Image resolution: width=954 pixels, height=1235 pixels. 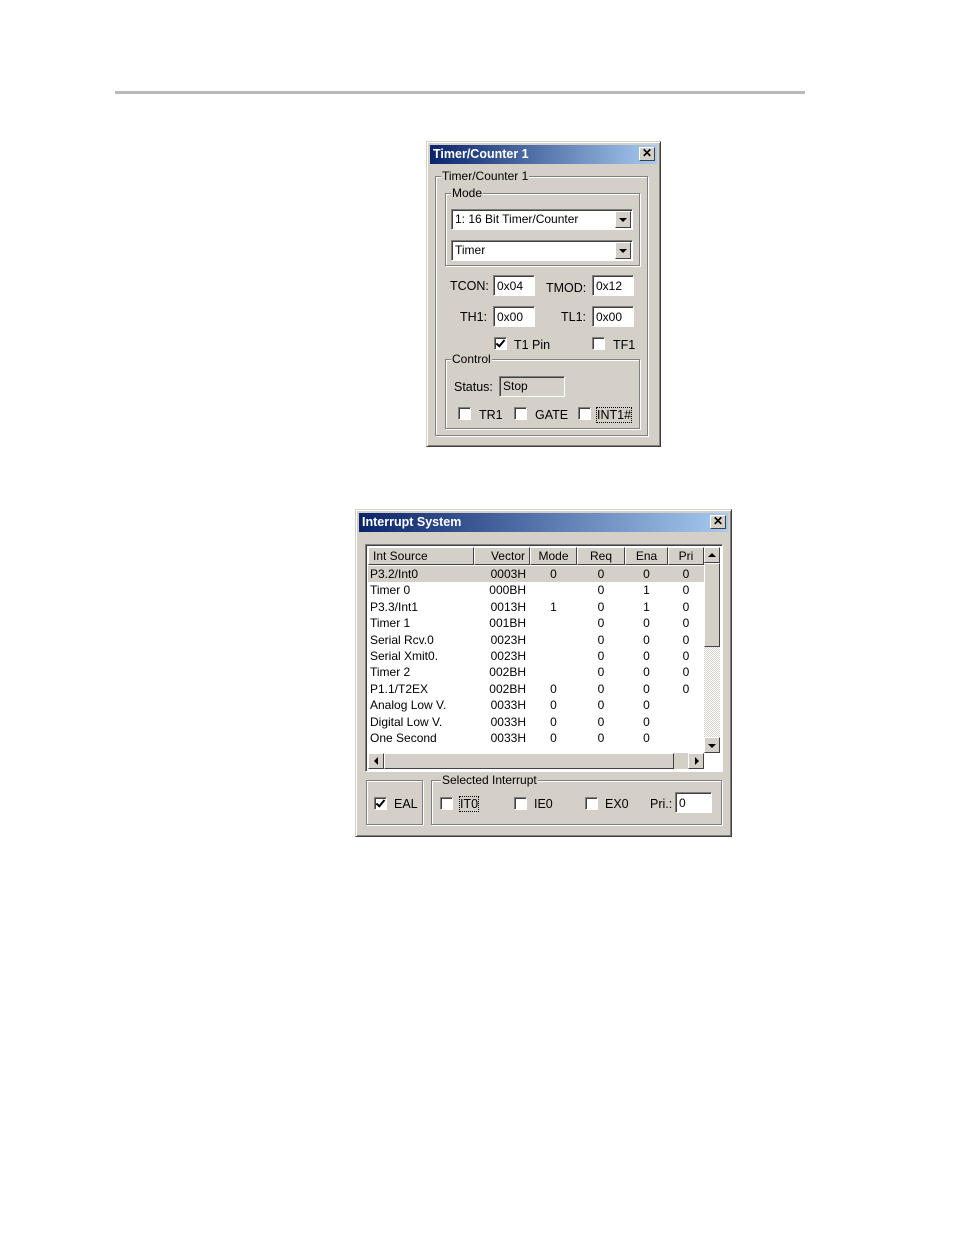 I want to click on table-row: Serial Xmit0. 0023H 0 0 0, so click(x=536, y=656).